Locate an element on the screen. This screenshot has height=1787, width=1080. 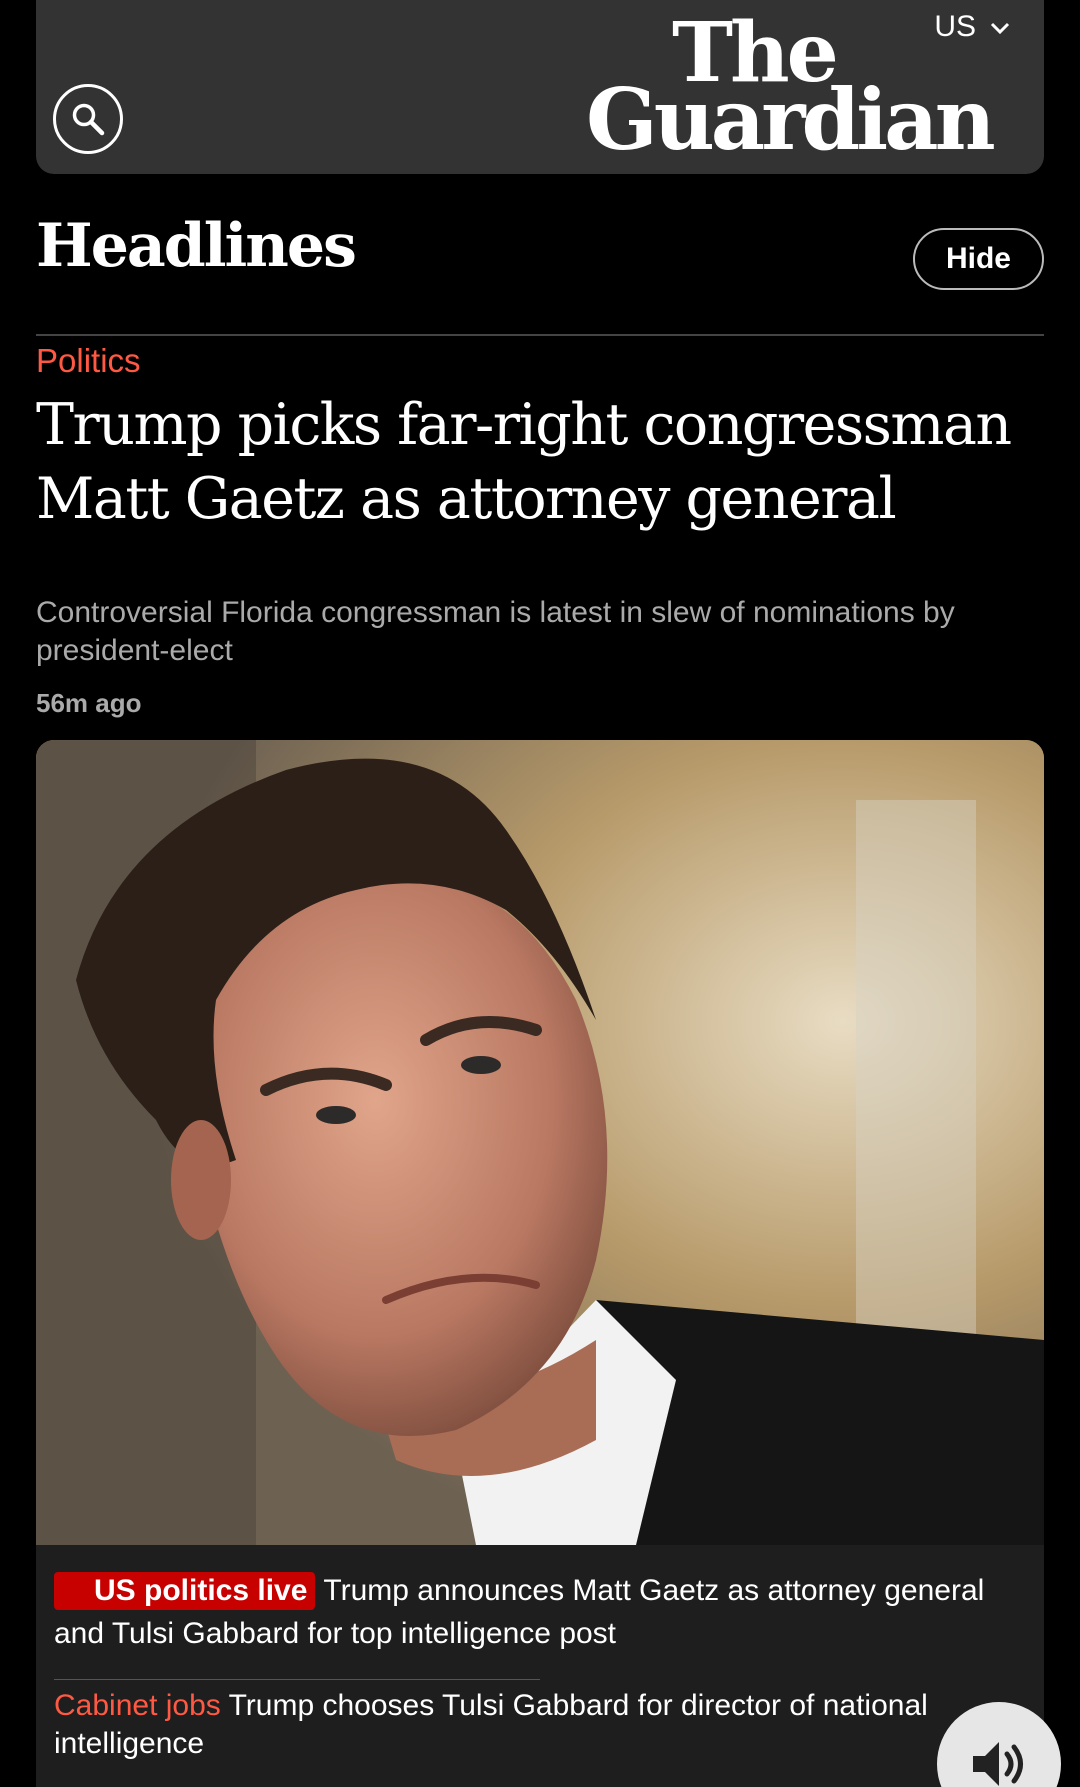
masthead: The Guardian US is located at coordinates (540, 87).